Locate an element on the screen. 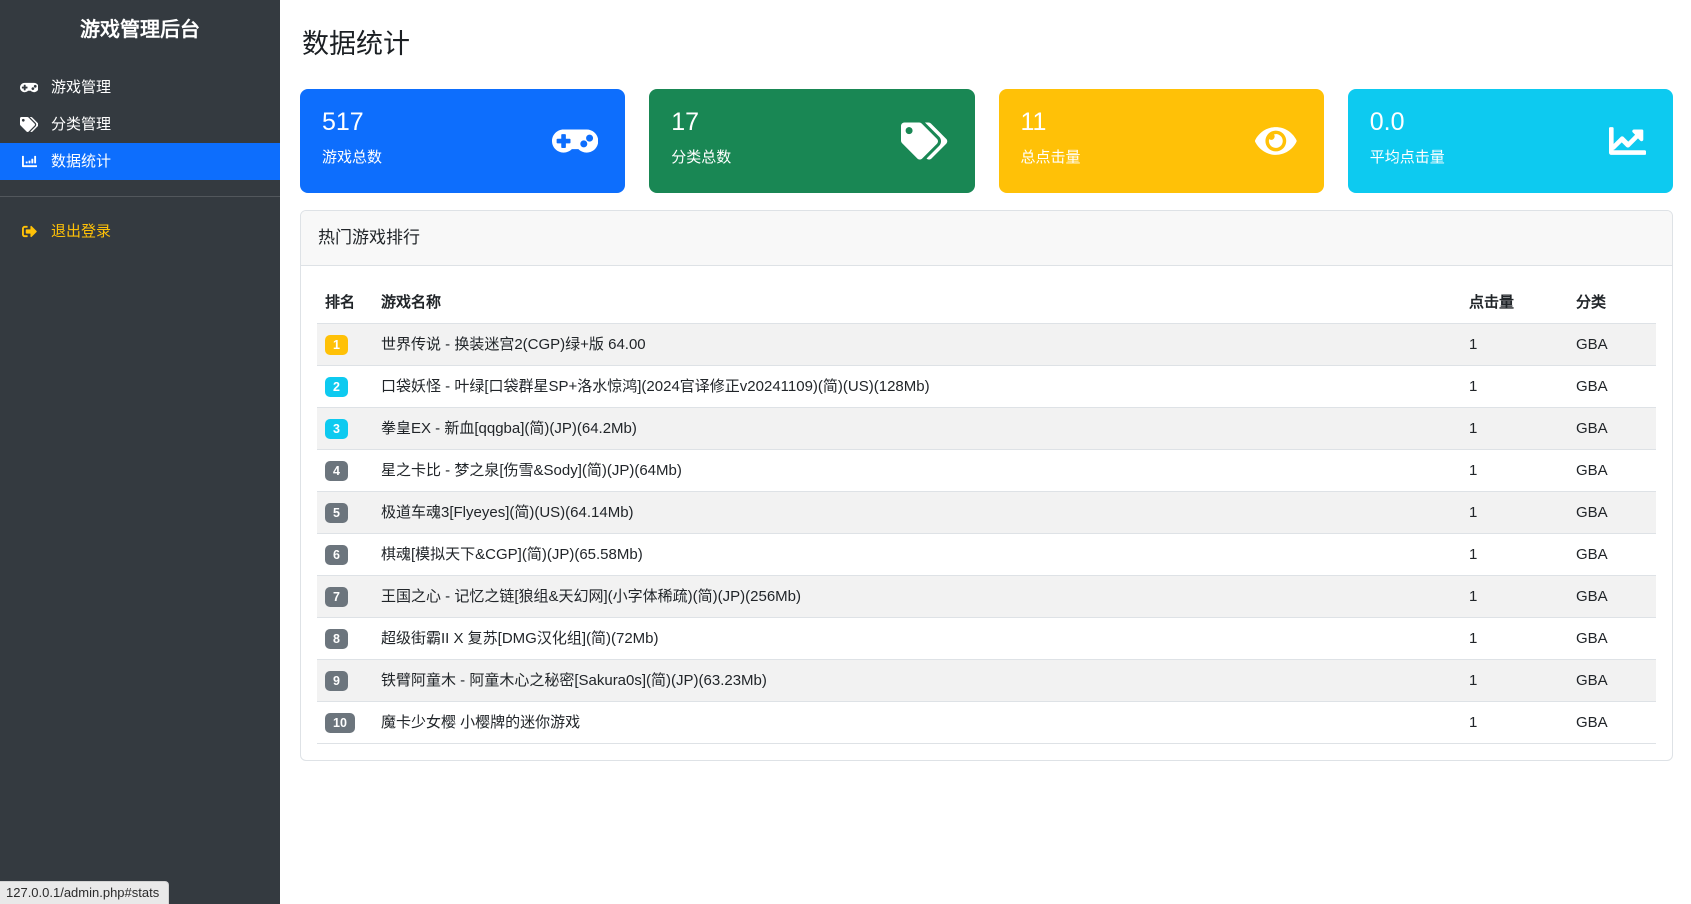 The image size is (1691, 904). table-row: 5 极道车魂3[Flyeyes](简)(US)(64.14Mb) 1 GBA is located at coordinates (986, 512).